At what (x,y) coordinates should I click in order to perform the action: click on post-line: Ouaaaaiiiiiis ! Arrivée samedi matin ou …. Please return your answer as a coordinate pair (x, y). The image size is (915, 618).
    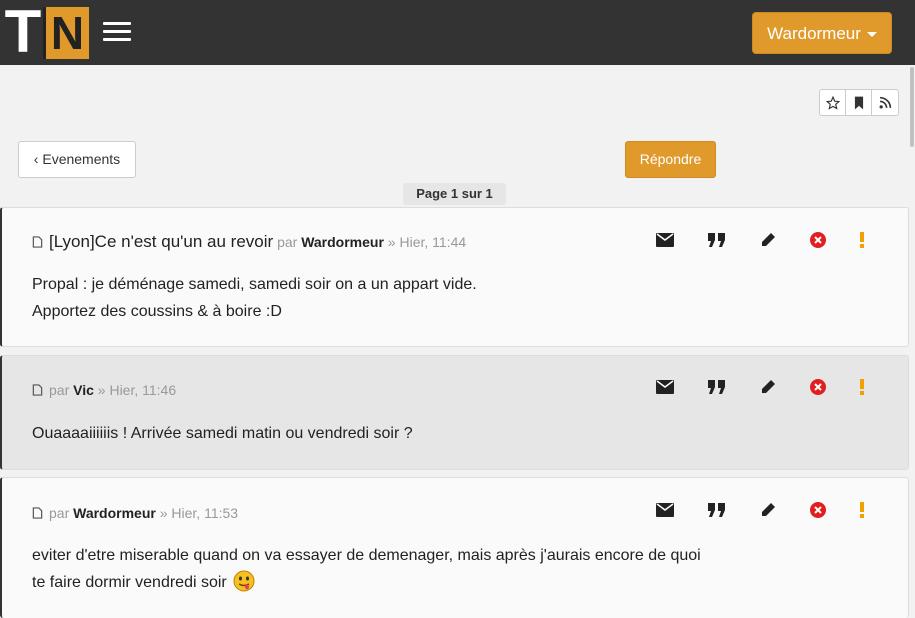
    Looking at the image, I should click on (222, 433).